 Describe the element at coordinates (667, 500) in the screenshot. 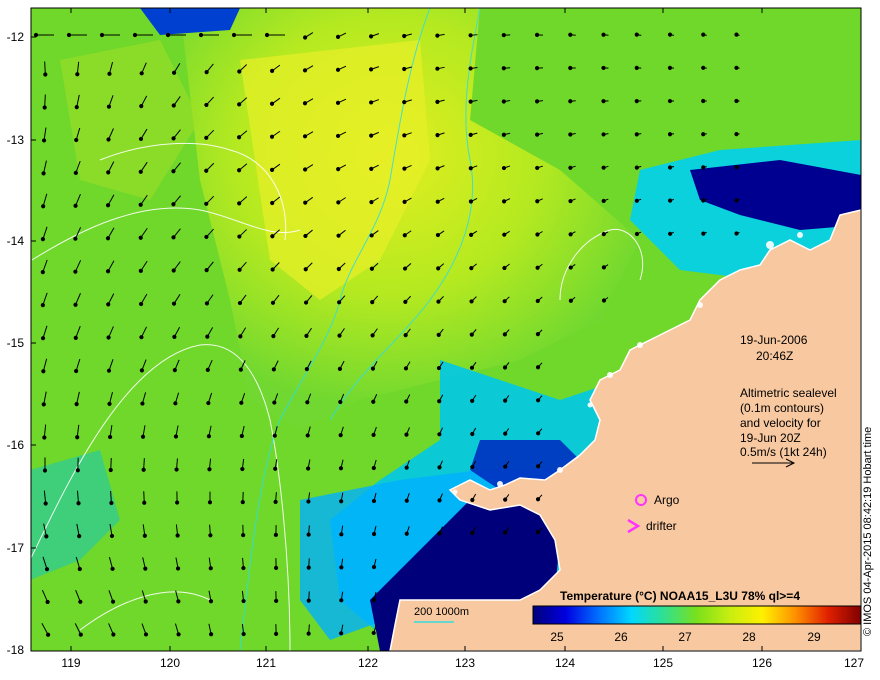

I see `argo-label: Argo` at that location.